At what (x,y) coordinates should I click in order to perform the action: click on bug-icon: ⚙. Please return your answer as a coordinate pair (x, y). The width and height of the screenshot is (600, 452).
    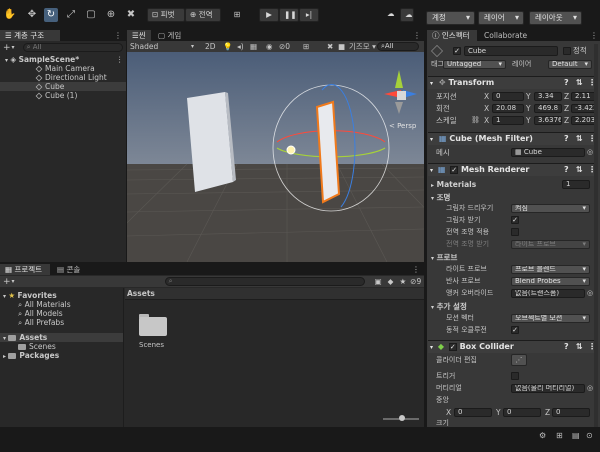
    Looking at the image, I should click on (542, 435).